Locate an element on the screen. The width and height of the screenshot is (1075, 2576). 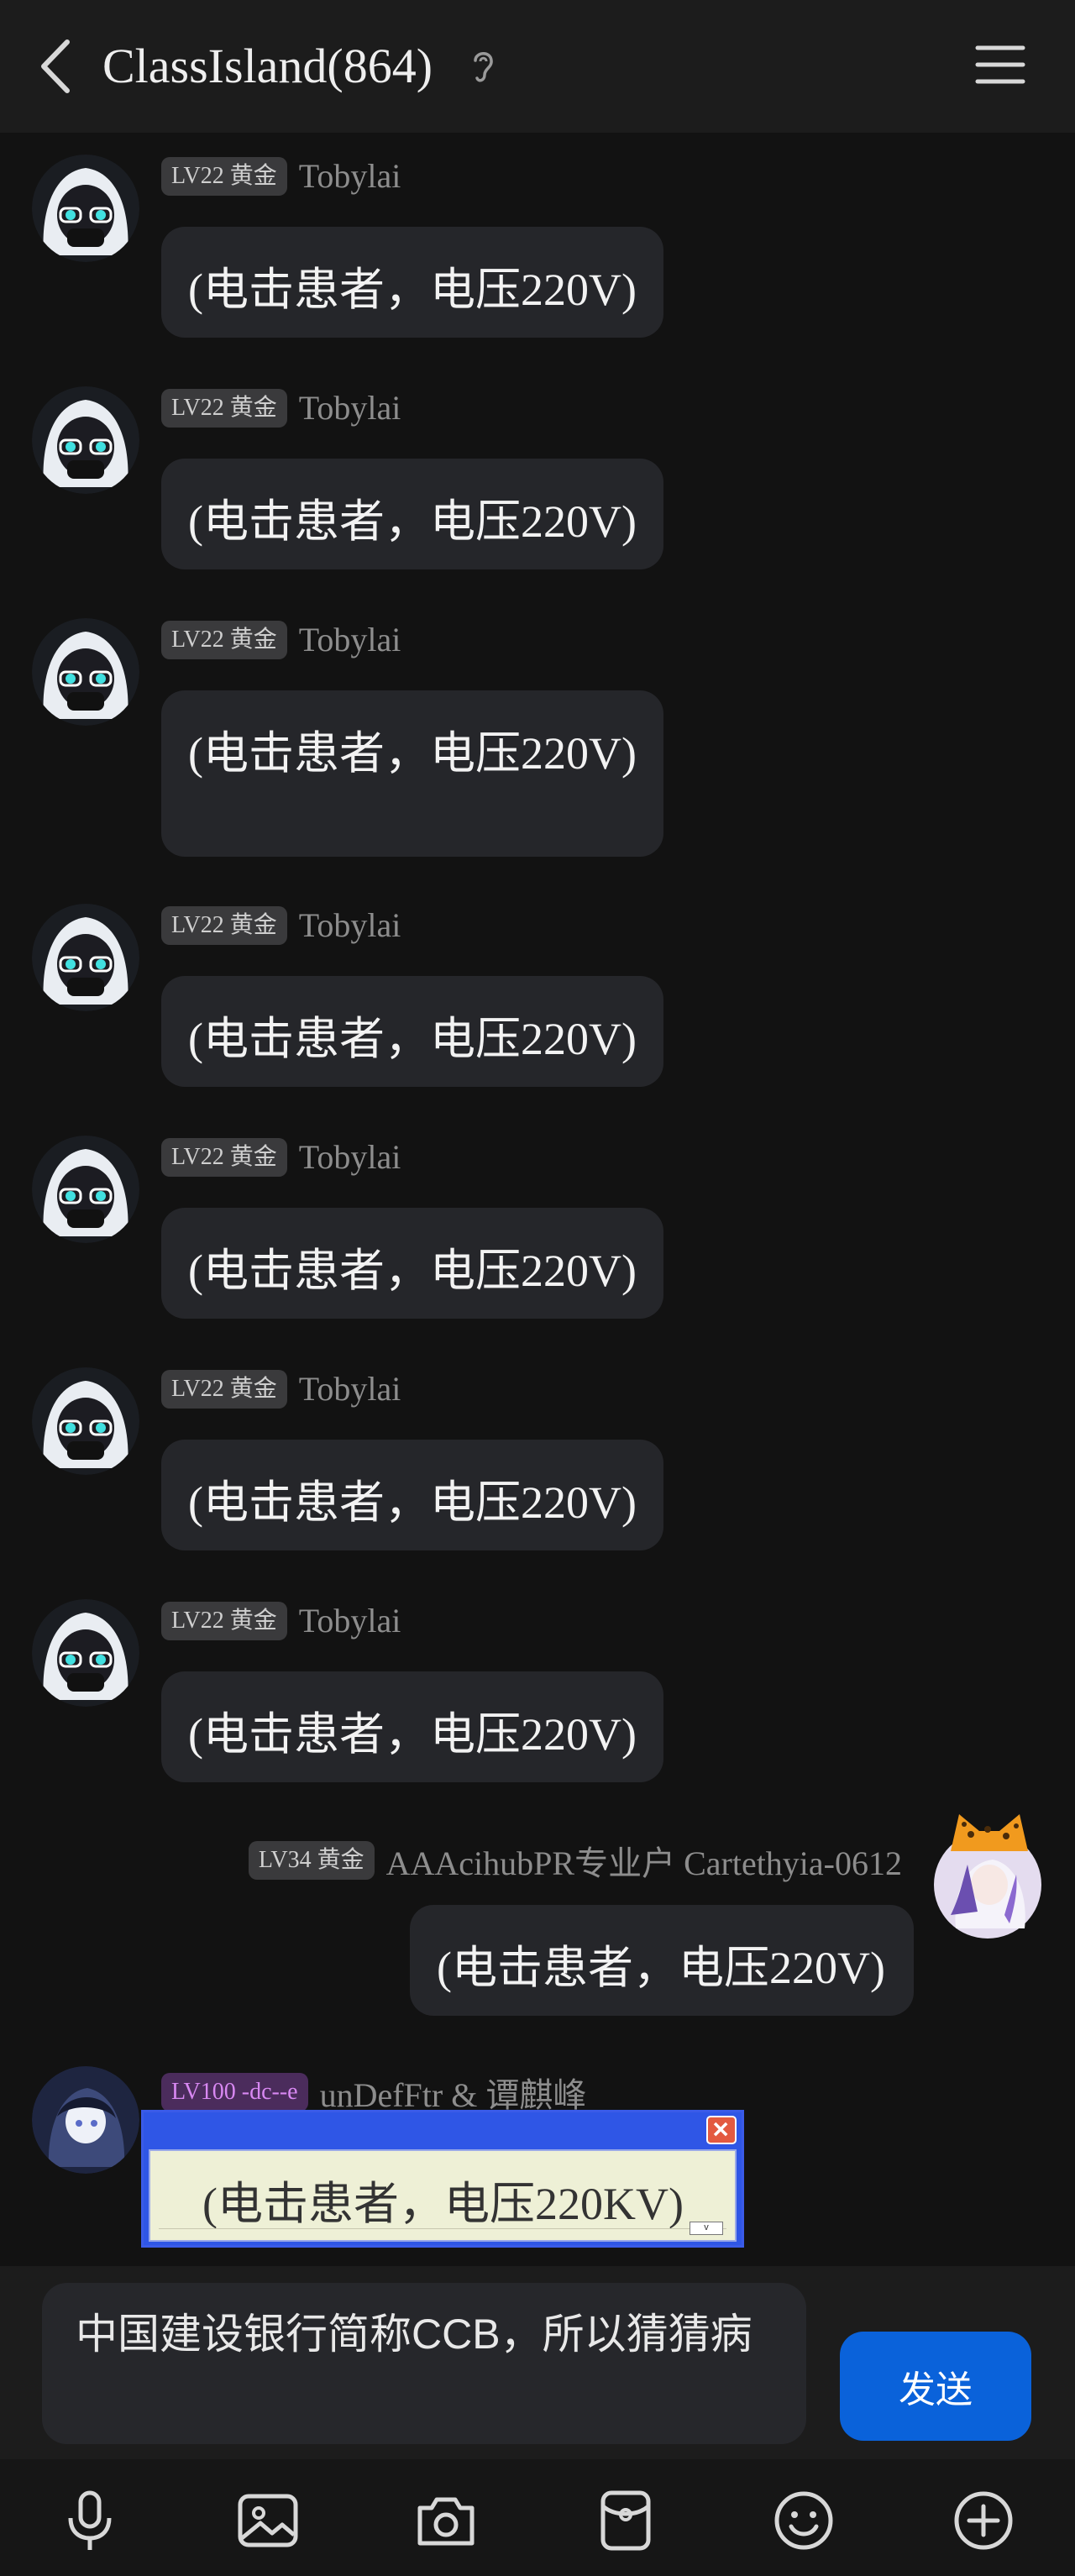
image-icon is located at coordinates (268, 2520).